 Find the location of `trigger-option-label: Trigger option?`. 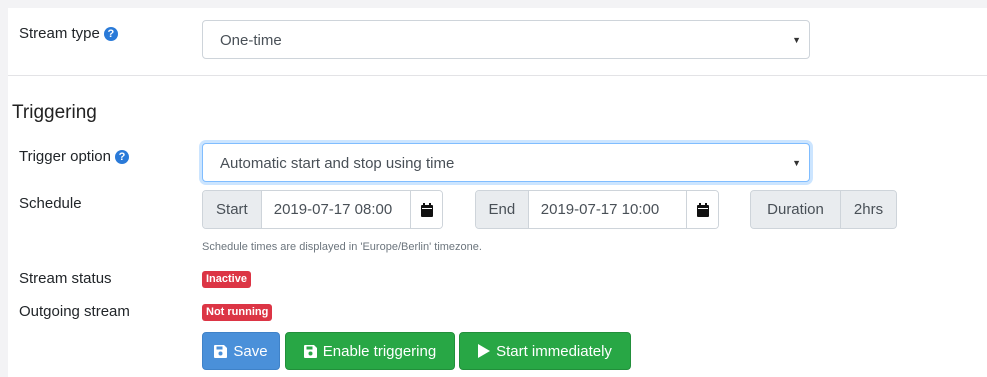

trigger-option-label: Trigger option? is located at coordinates (74, 156).